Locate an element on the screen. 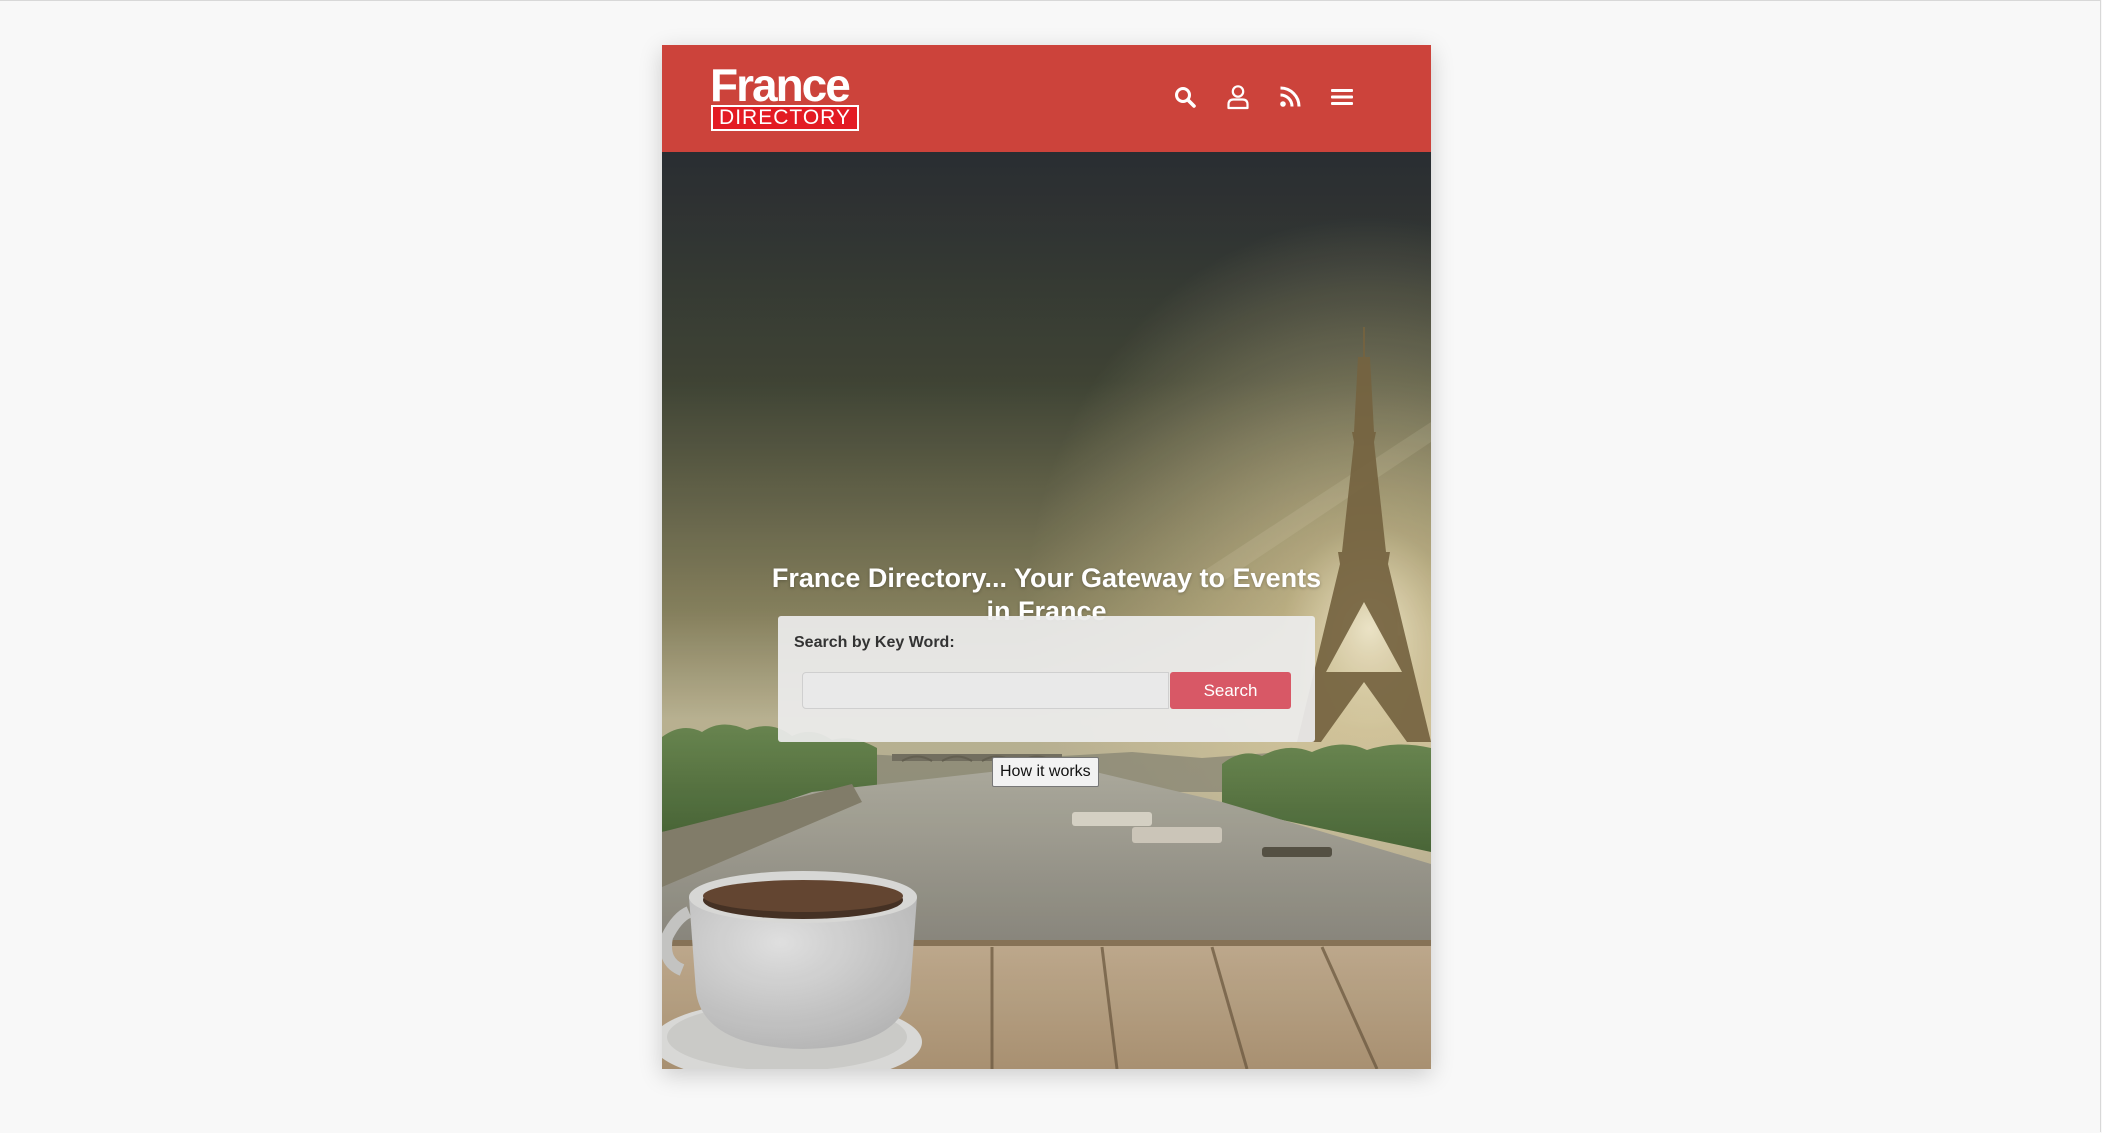 The width and height of the screenshot is (2102, 1133). menu-icon is located at coordinates (1342, 97).